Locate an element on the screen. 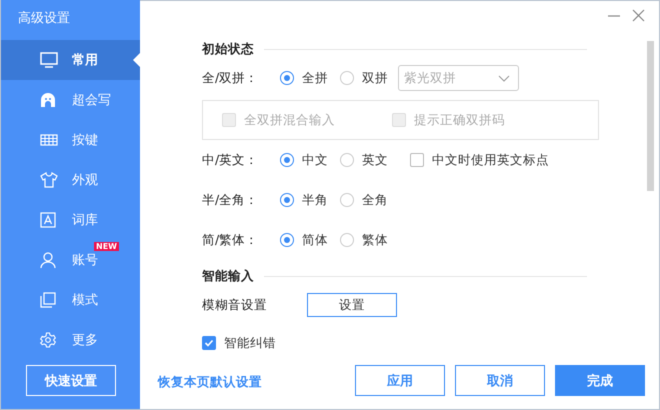  chevron-down-icon is located at coordinates (504, 78).